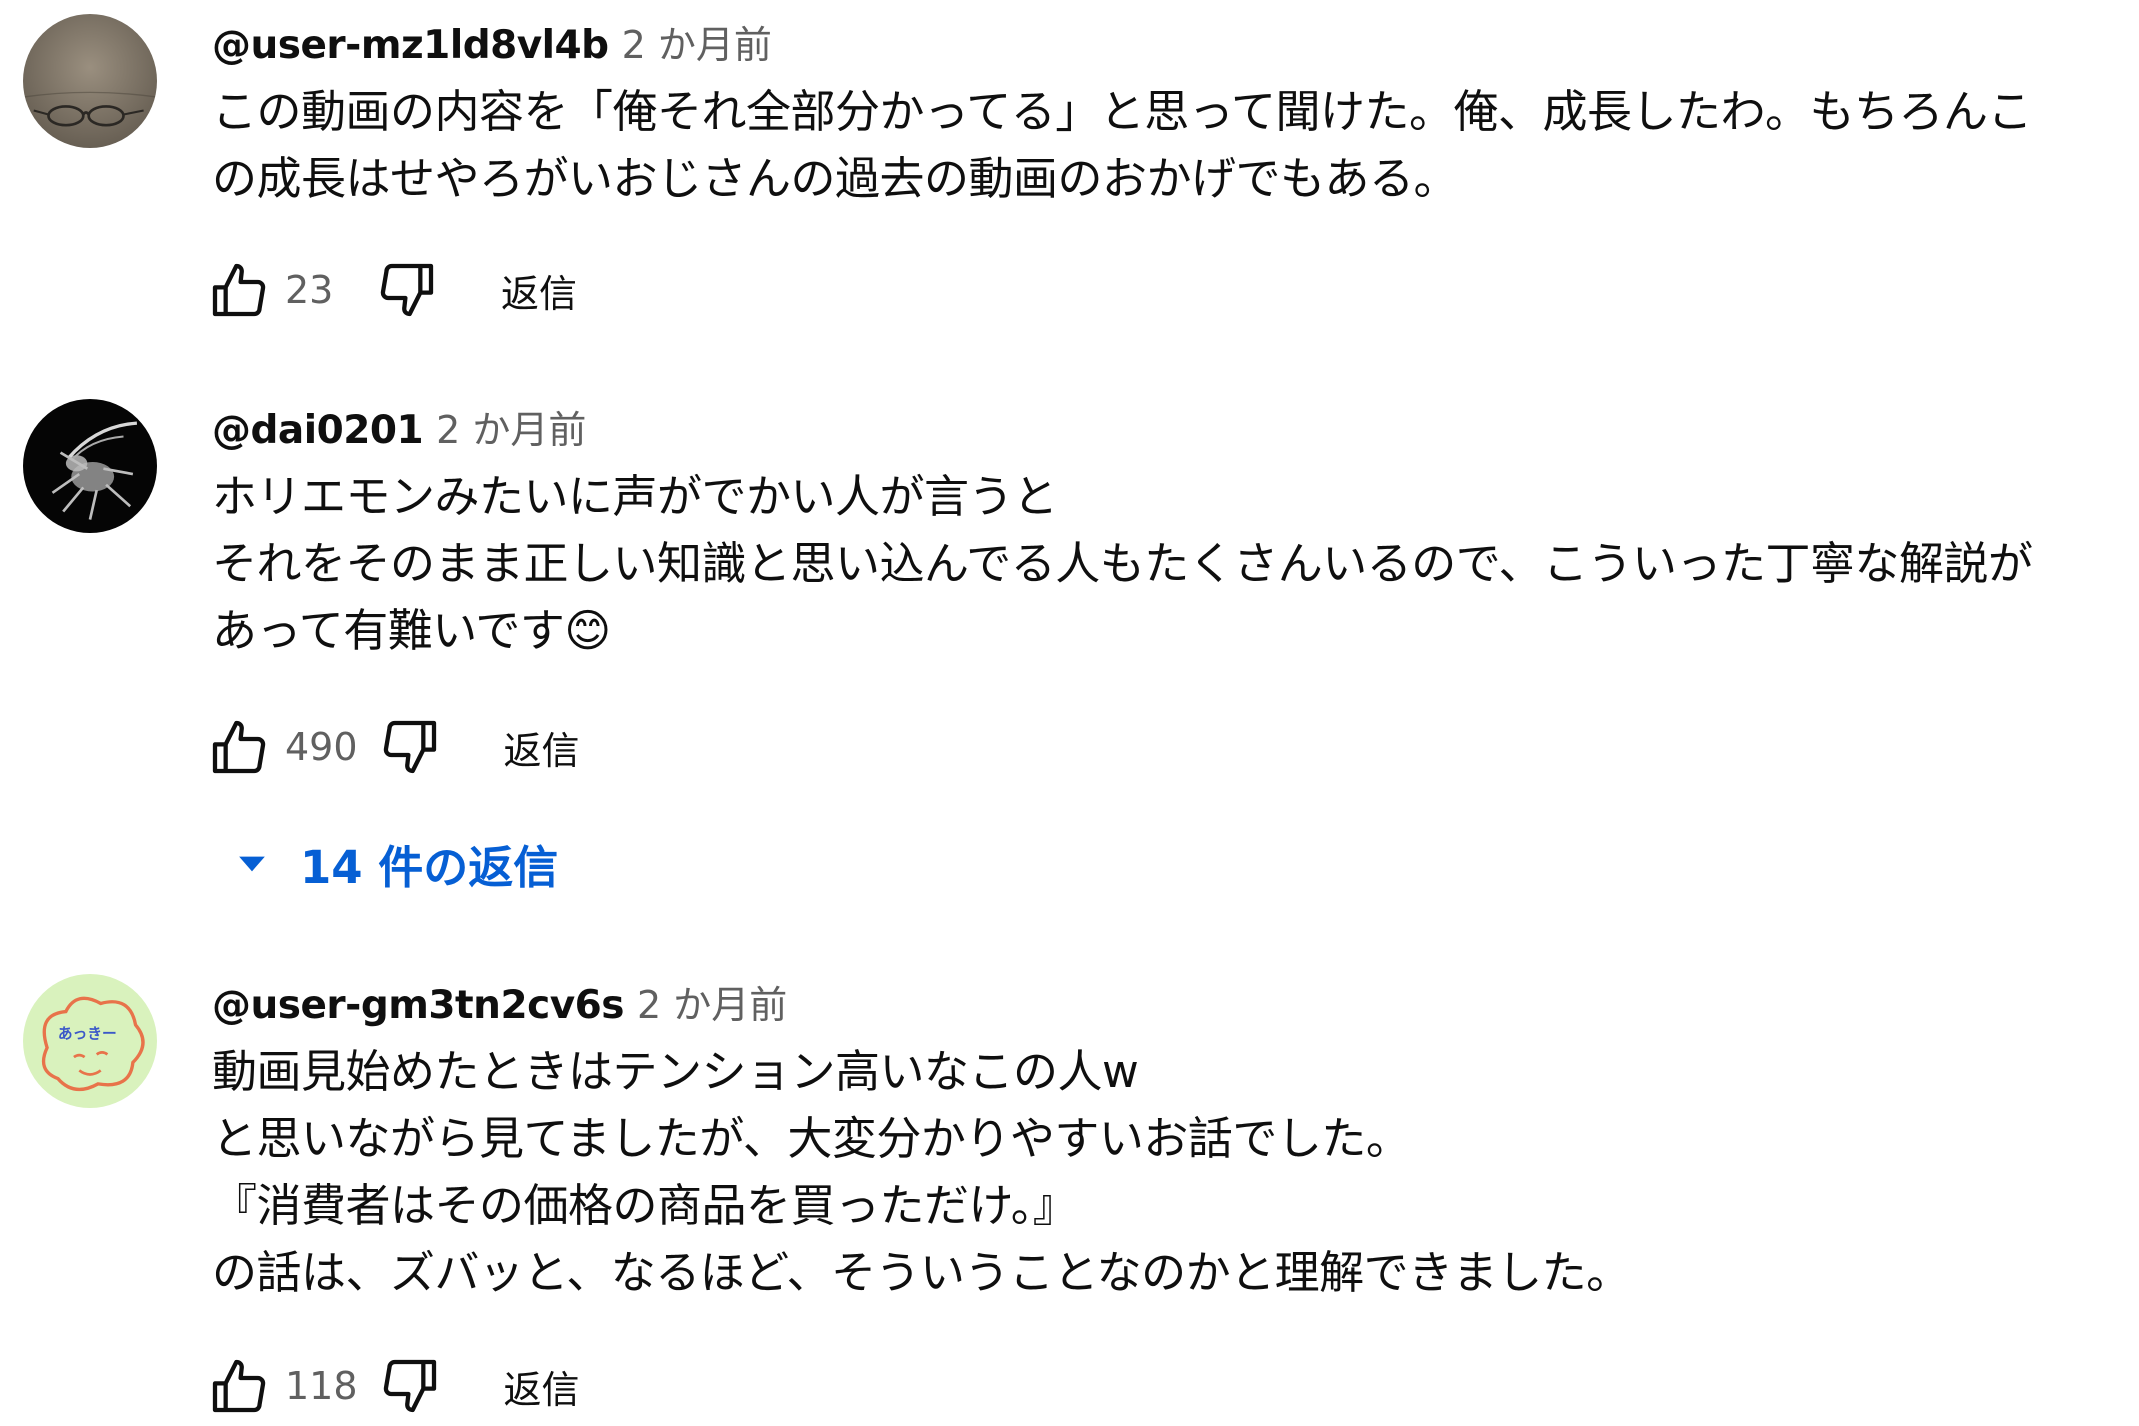  I want to click on beetle-photo-avatar, so click(90, 466).